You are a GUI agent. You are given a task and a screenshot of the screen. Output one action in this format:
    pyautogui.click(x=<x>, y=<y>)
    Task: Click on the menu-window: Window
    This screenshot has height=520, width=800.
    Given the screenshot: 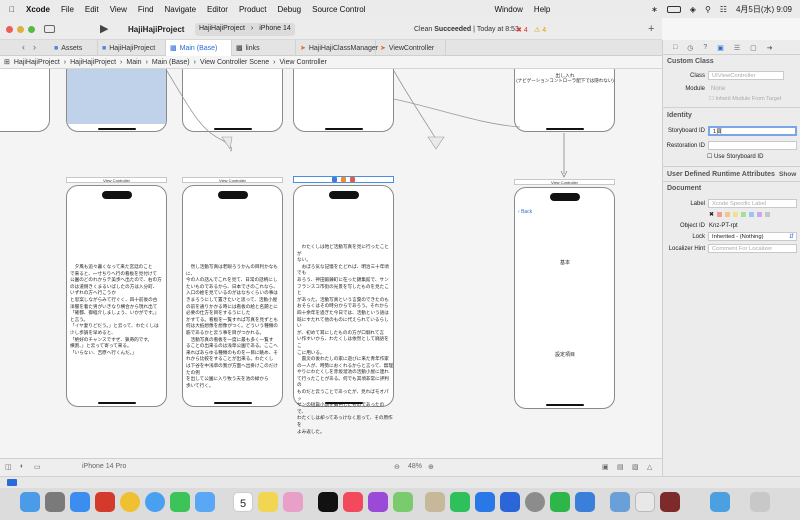 What is the action you would take?
    pyautogui.click(x=508, y=9)
    